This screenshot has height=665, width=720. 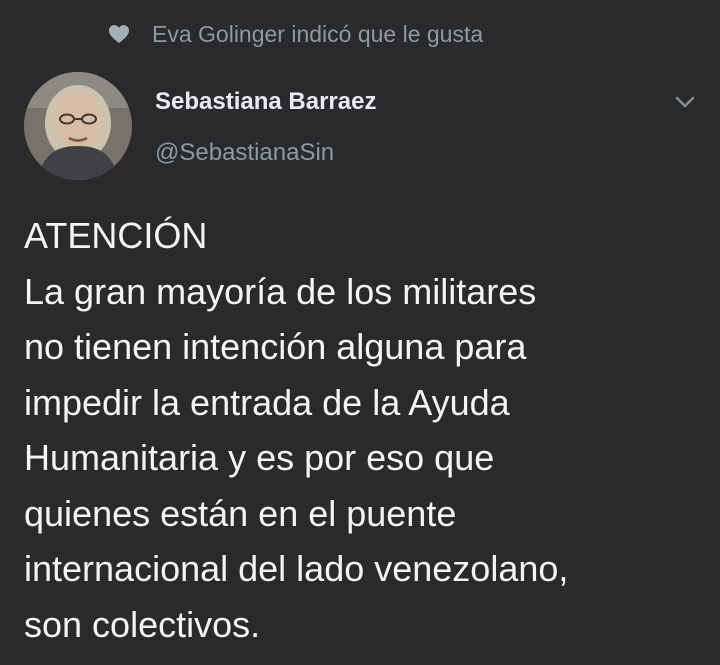 What do you see at coordinates (244, 153) in the screenshot?
I see `author-handle: @SebastianaSin` at bounding box center [244, 153].